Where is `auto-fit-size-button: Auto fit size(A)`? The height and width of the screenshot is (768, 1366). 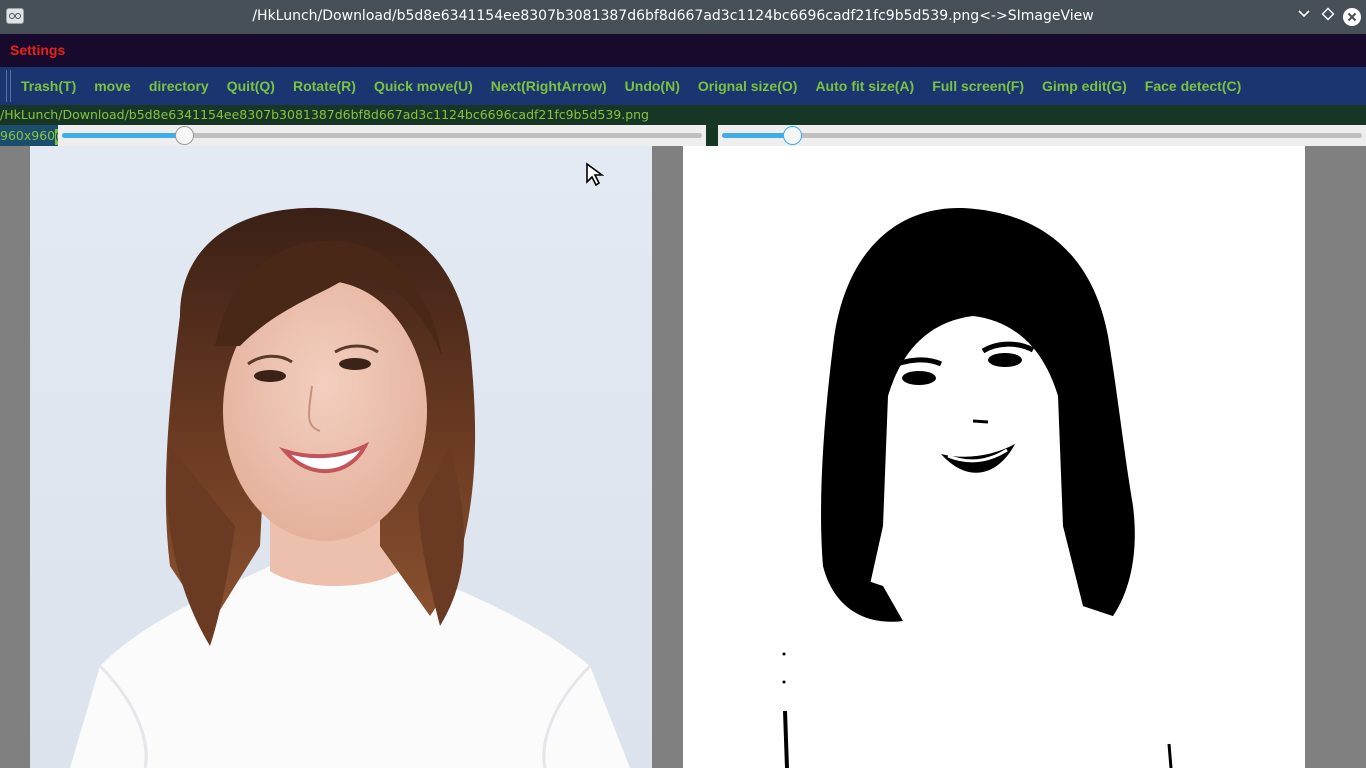
auto-fit-size-button: Auto fit size(A) is located at coordinates (864, 86).